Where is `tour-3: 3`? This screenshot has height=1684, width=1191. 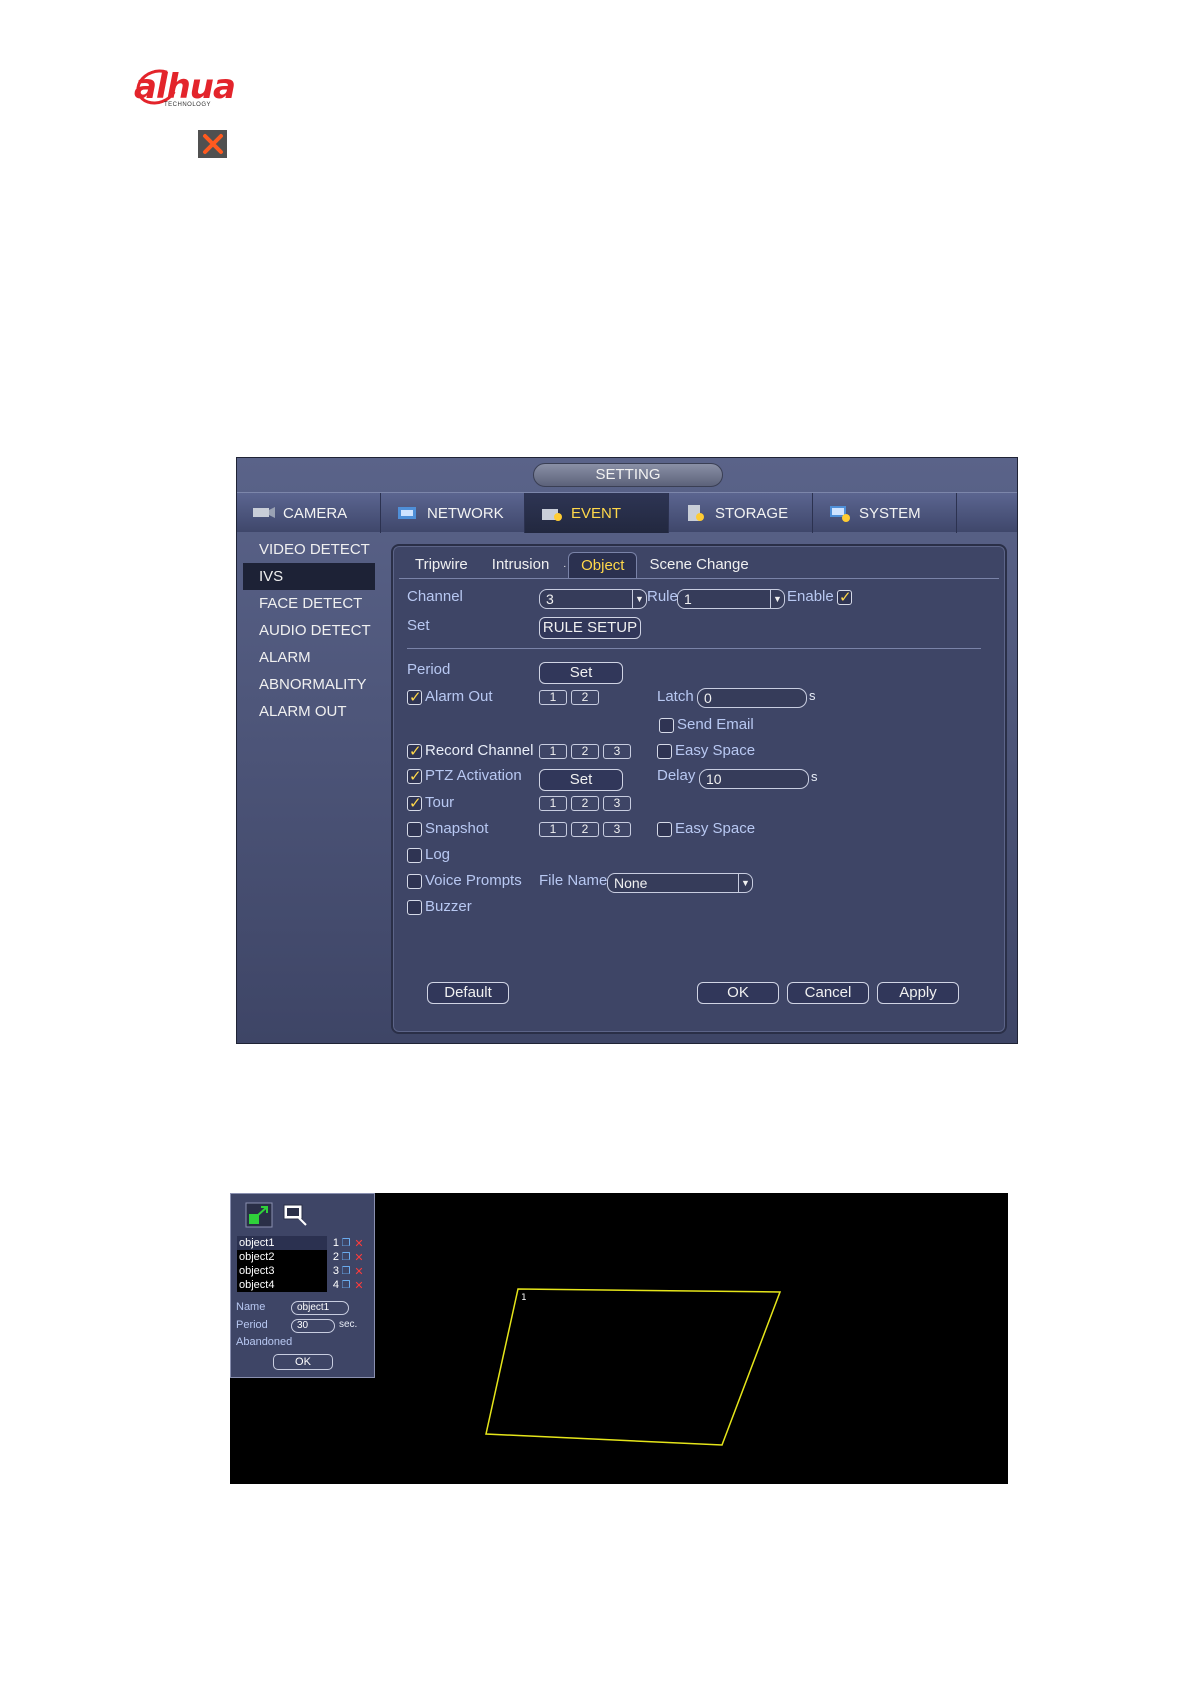
tour-3: 3 is located at coordinates (617, 803).